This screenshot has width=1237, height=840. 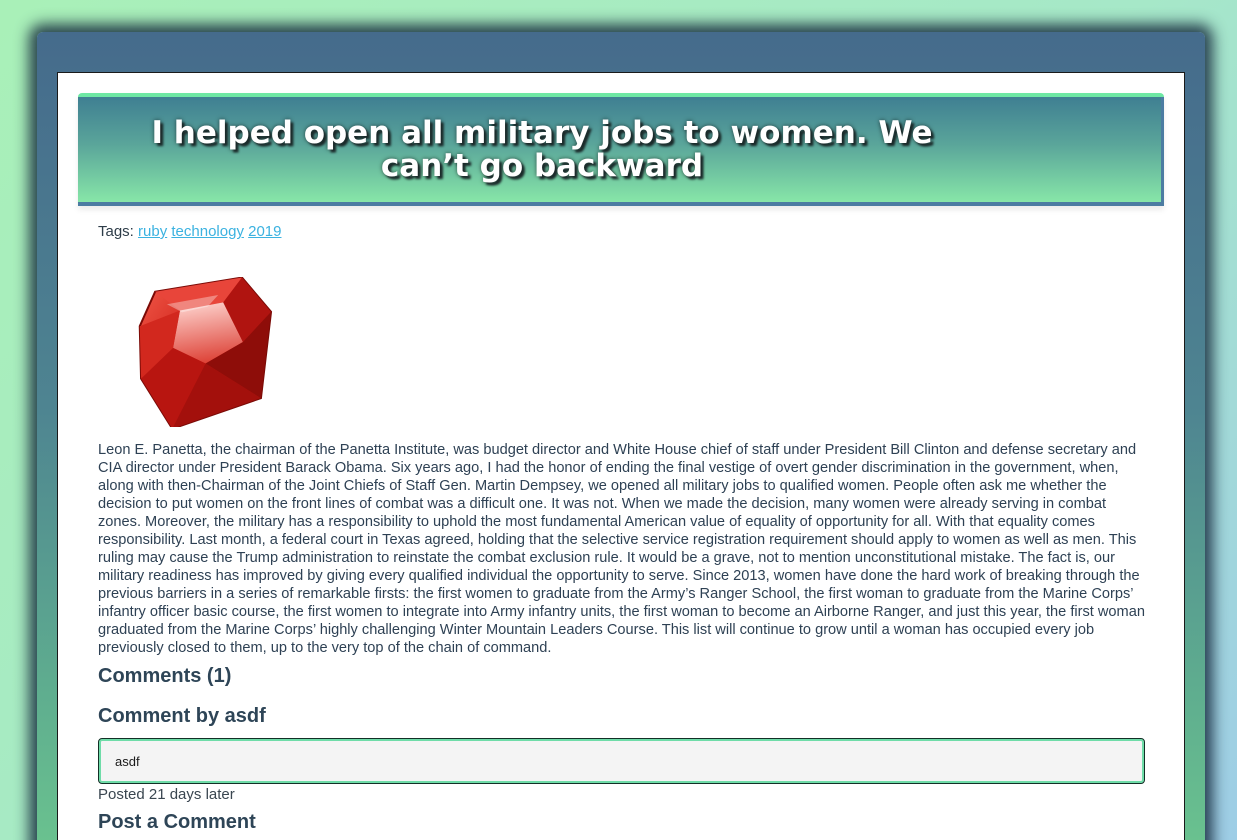 What do you see at coordinates (182, 716) in the screenshot?
I see `comment-author: Comment by asdf` at bounding box center [182, 716].